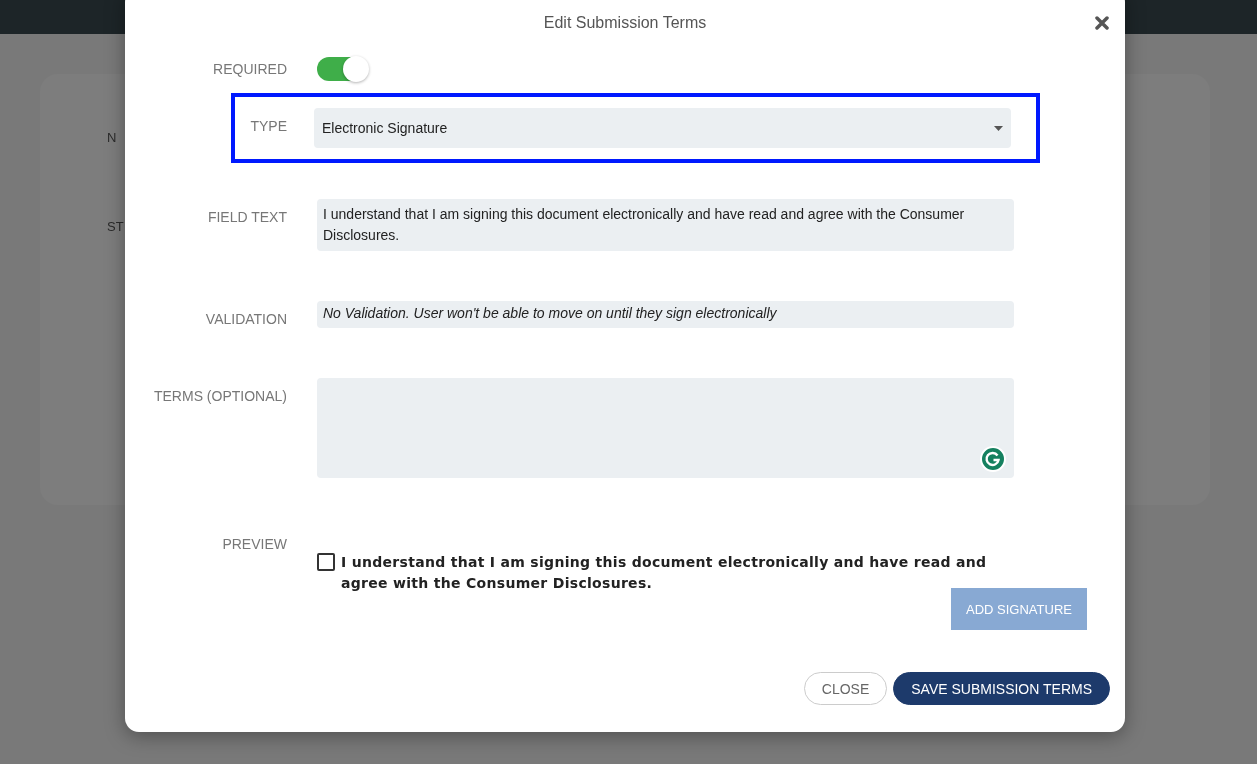  Describe the element at coordinates (246, 319) in the screenshot. I see `field-label: VALIDATION` at that location.